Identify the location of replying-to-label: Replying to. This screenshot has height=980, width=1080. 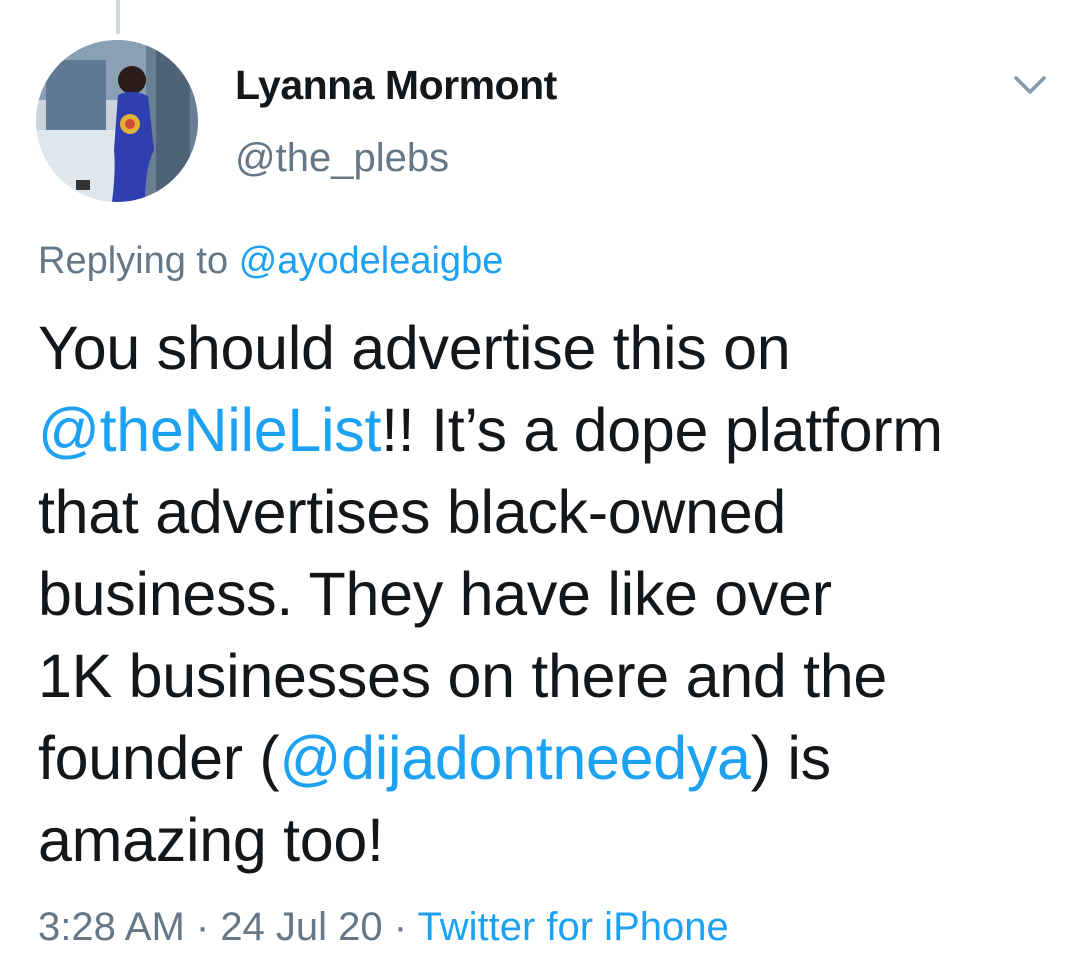
(138, 261).